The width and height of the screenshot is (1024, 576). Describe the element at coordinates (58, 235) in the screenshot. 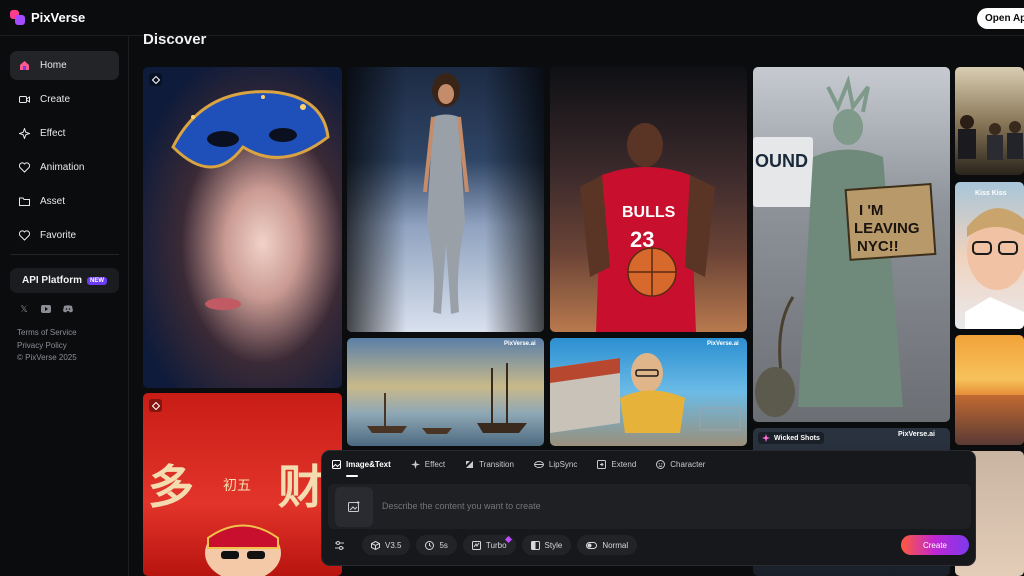

I see `sidebar-item-label: Favorite` at that location.